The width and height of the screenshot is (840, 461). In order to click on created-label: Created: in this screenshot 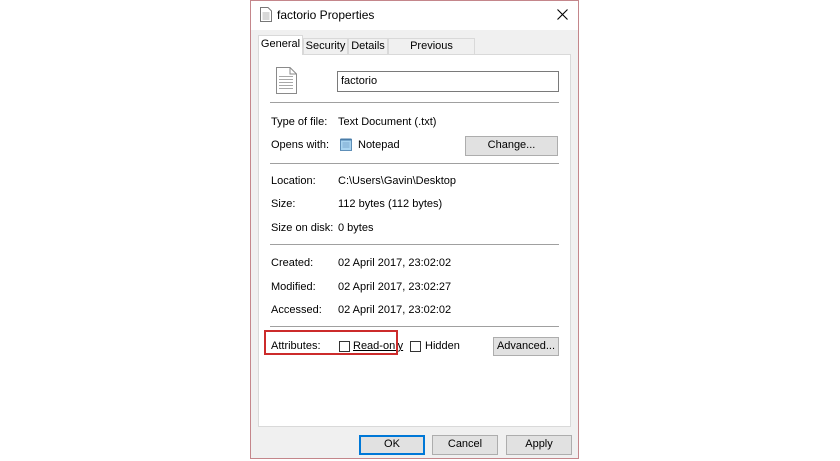, I will do `click(292, 263)`.